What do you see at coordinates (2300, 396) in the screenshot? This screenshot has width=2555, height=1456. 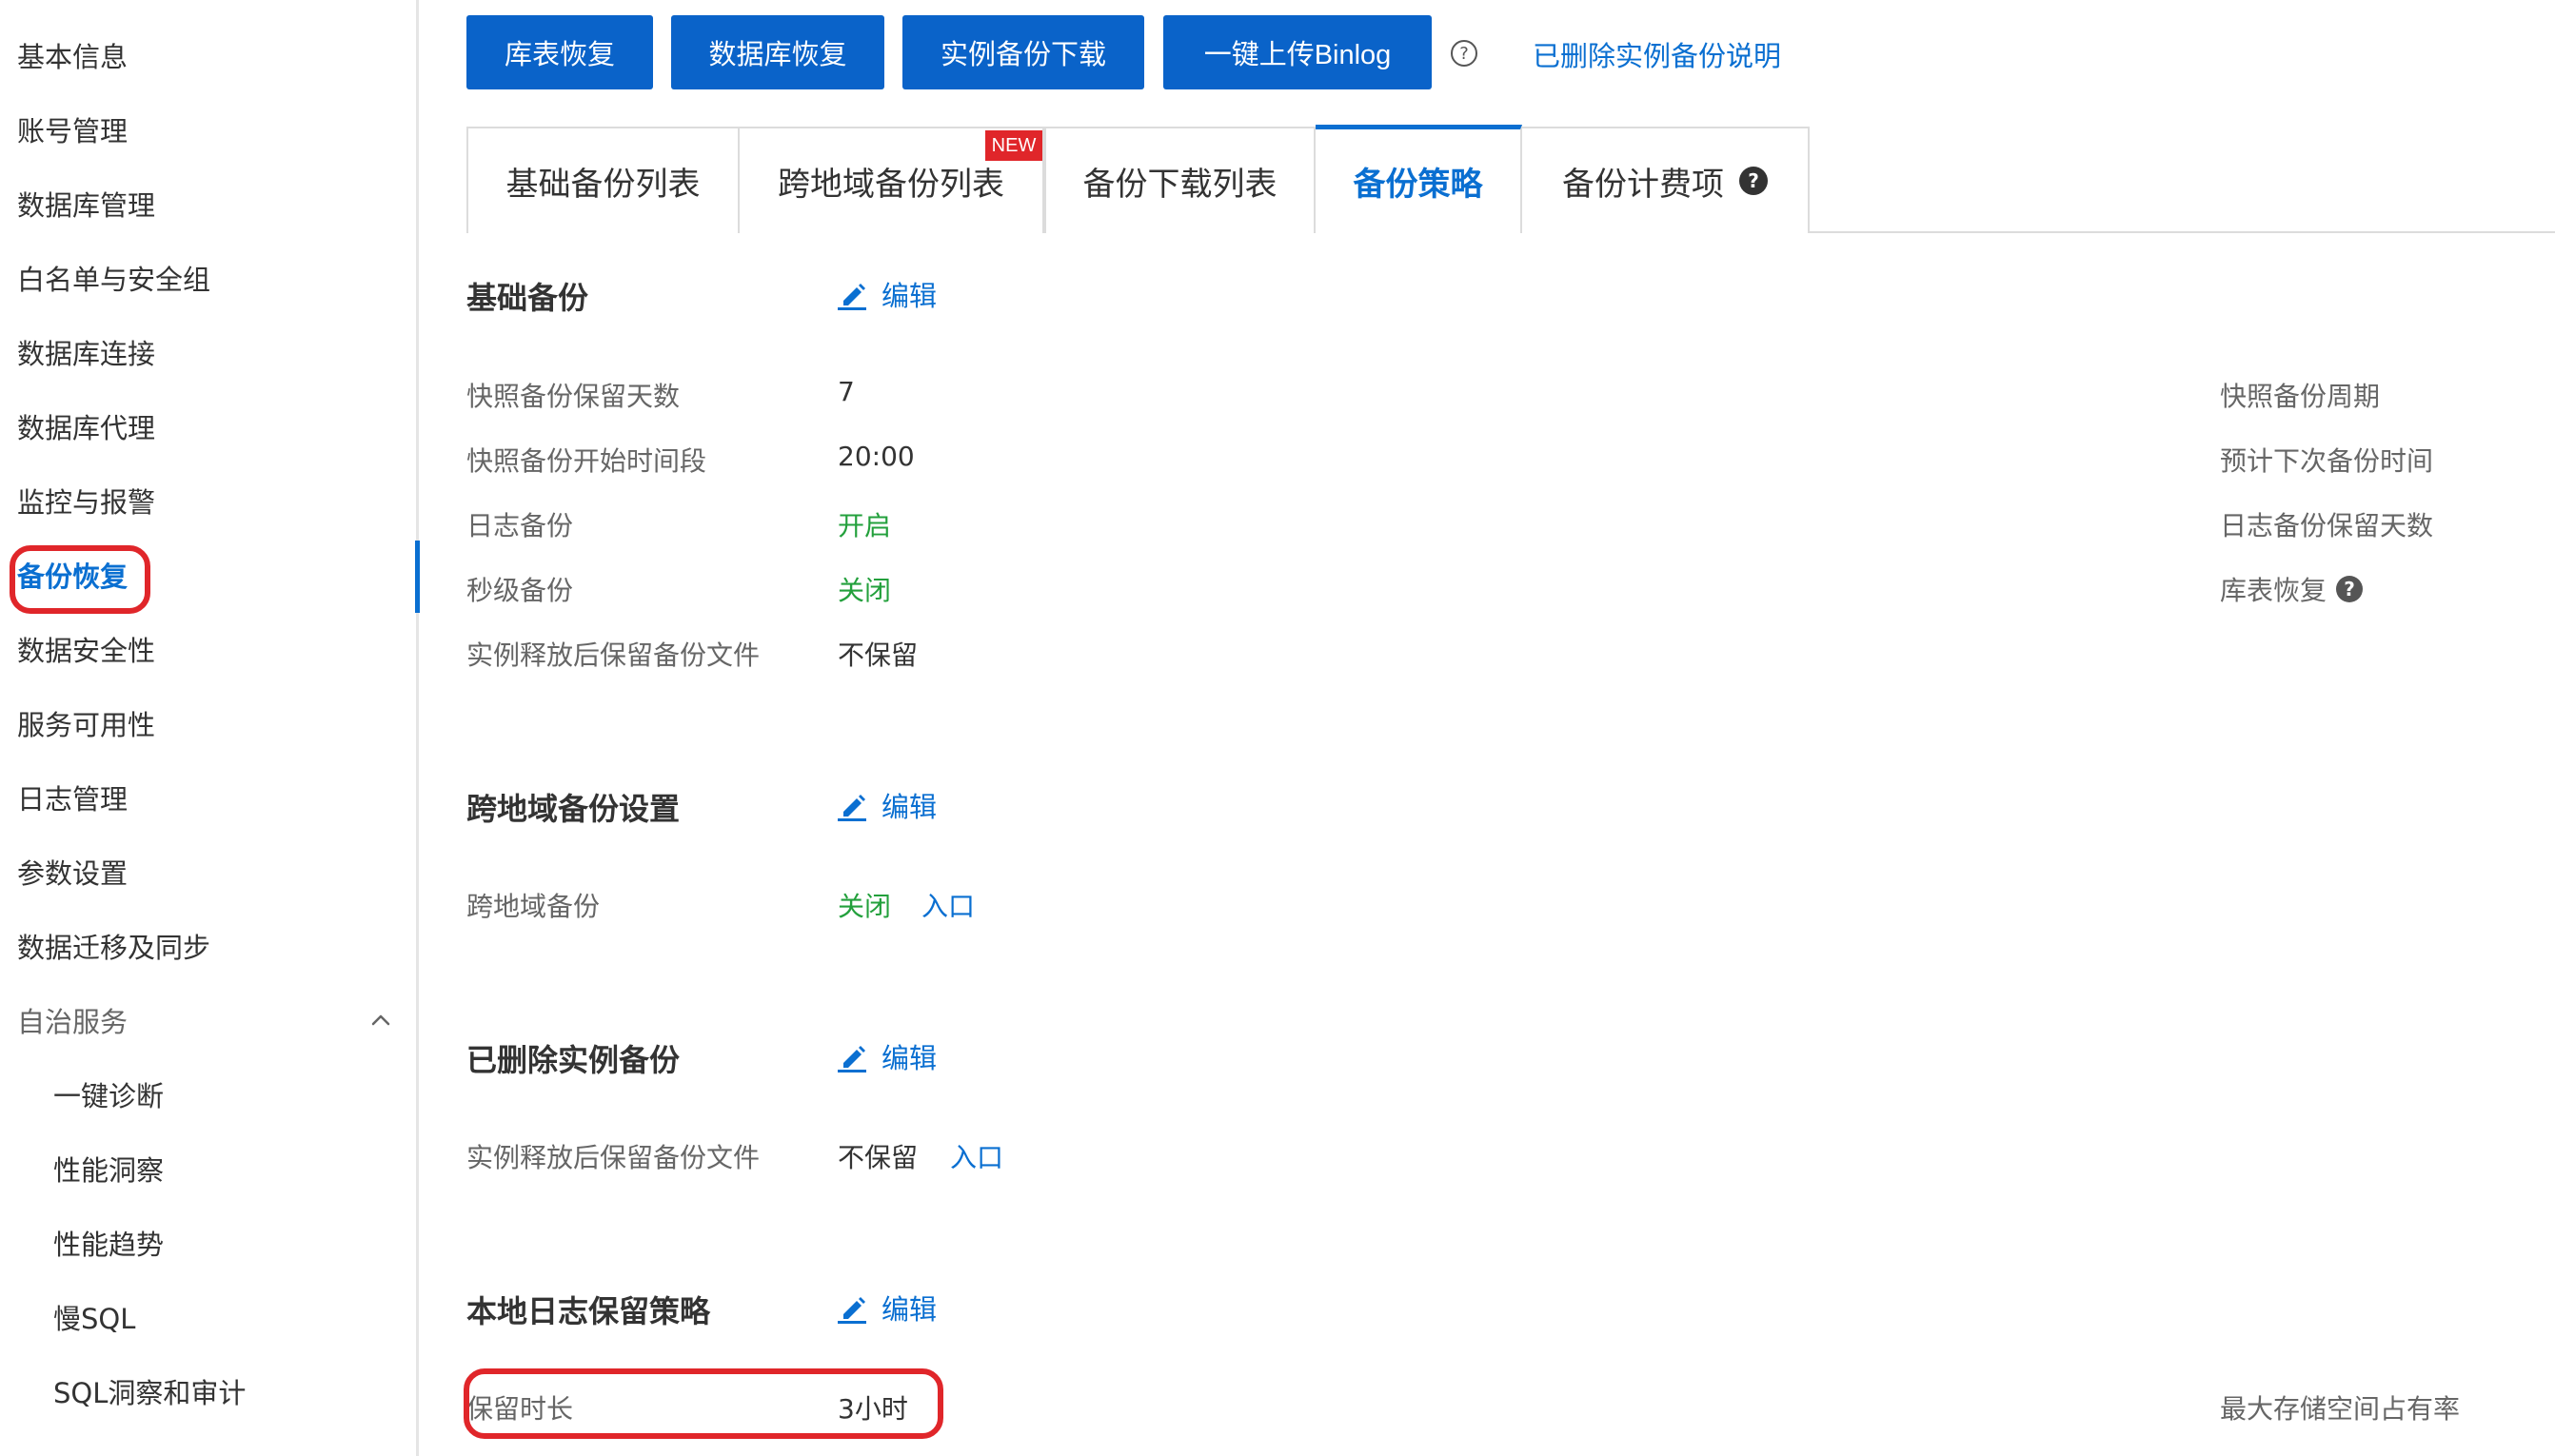 I see `field-label-snapshot-cycle: 快照备份周期` at bounding box center [2300, 396].